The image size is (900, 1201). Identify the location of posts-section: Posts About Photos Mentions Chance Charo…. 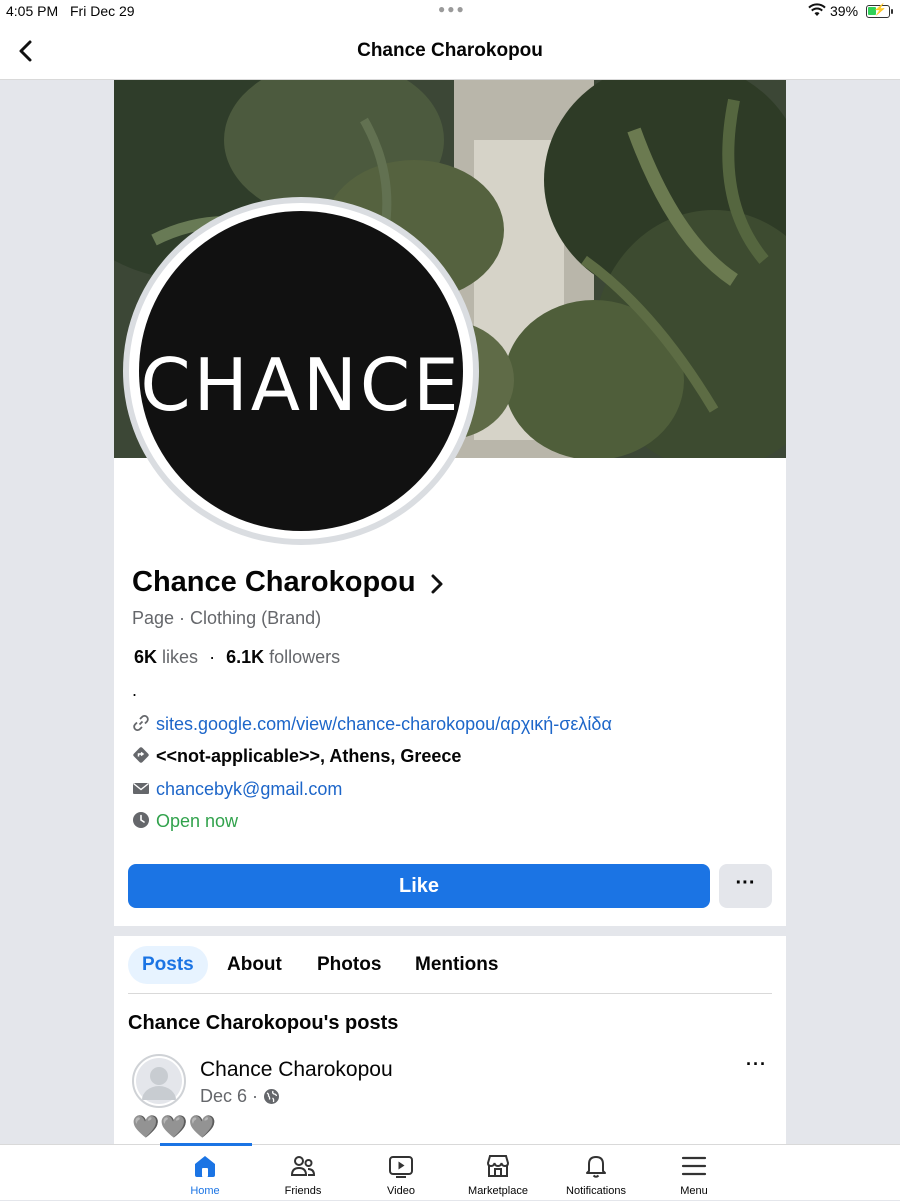
(450, 1046).